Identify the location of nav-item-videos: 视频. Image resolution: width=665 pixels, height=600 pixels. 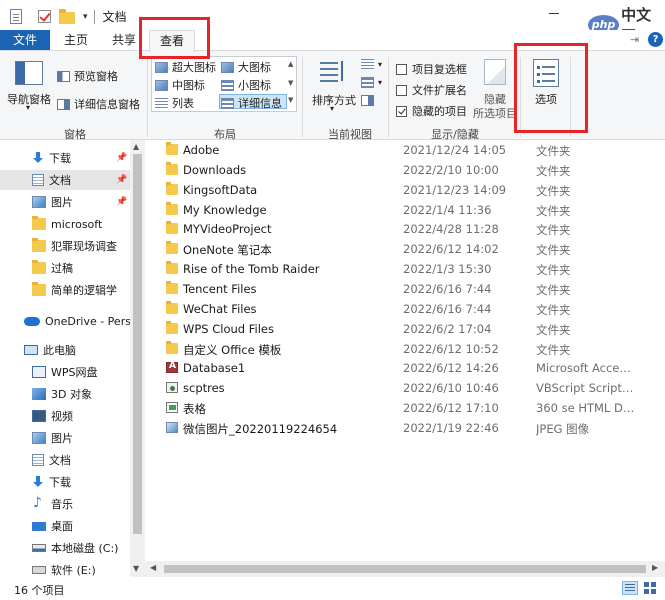
(65, 416).